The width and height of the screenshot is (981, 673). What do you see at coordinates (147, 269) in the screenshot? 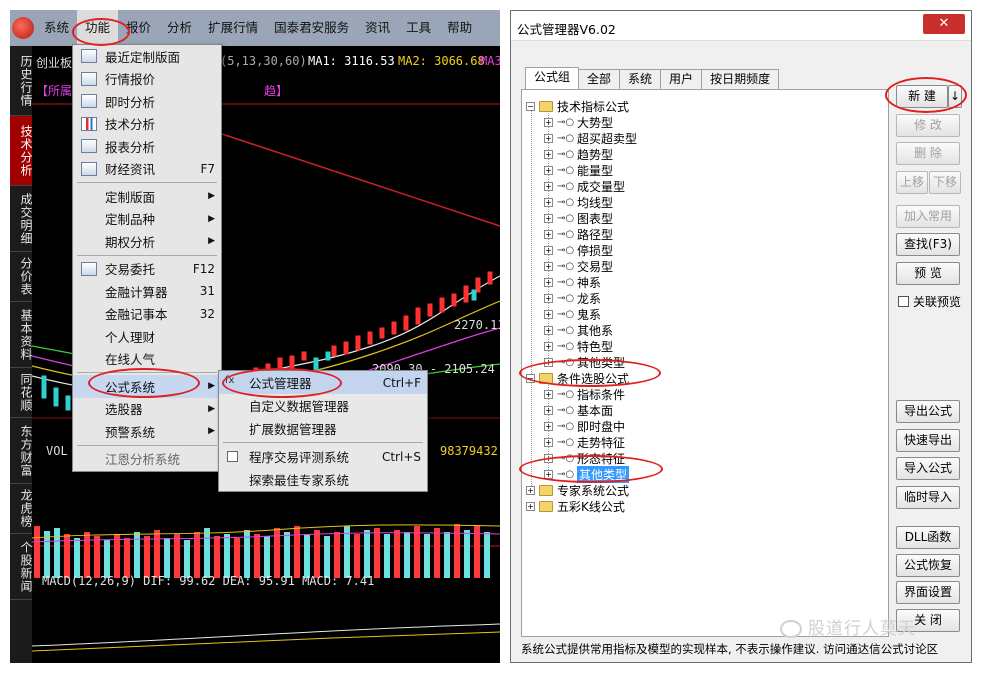
I see `menu-item-trade-order: 交易委托 F12` at bounding box center [147, 269].